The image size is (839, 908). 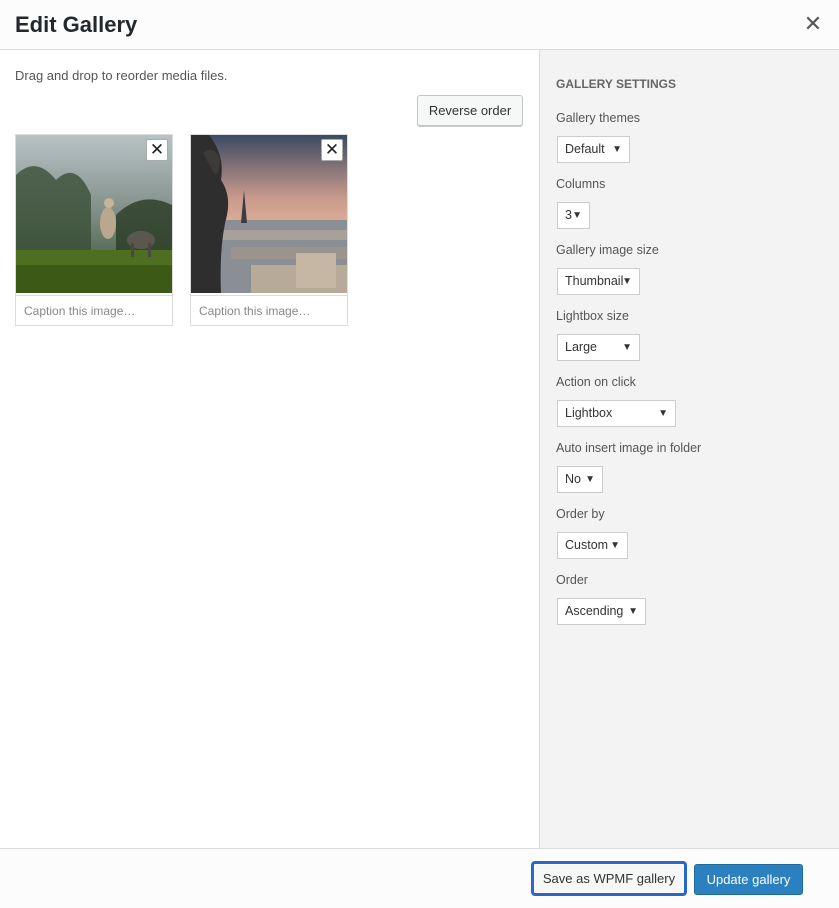 I want to click on reorder-hint: Drag and drop to reorder media files., so click(x=121, y=75).